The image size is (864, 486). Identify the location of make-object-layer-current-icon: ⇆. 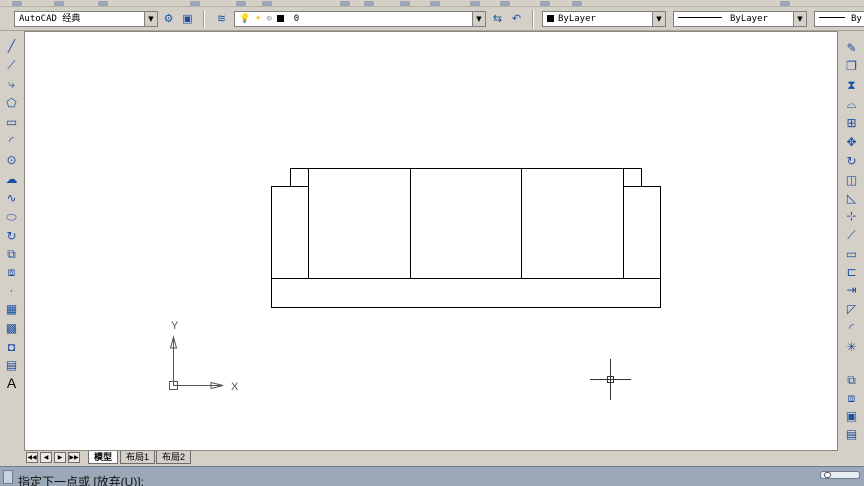
(497, 19).